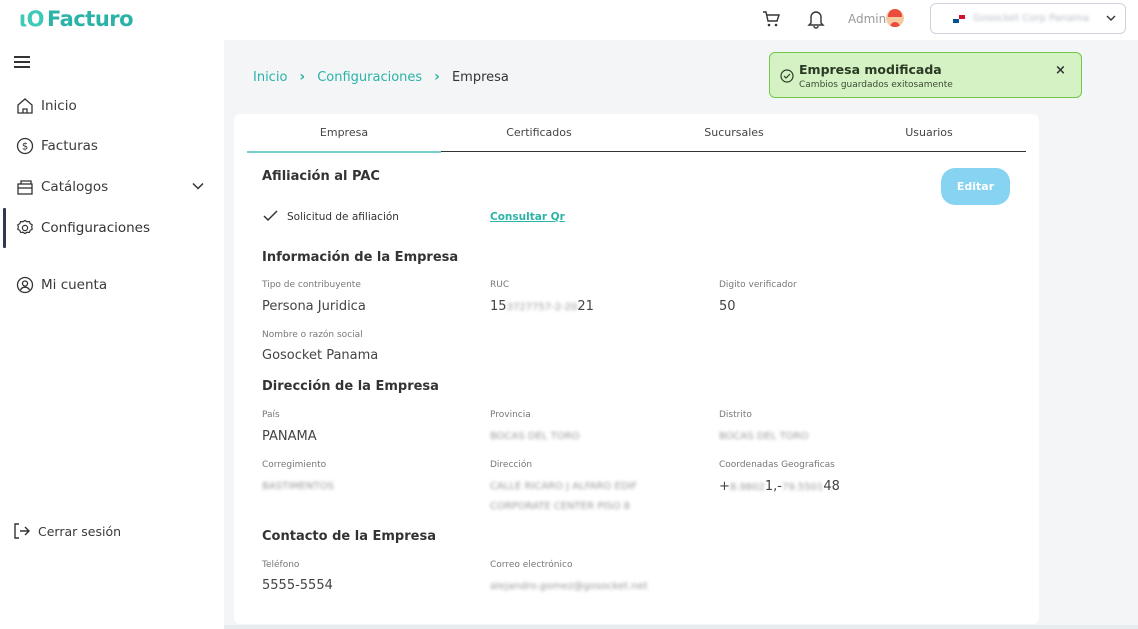 The image size is (1138, 629). I want to click on address-title: Dirección de la Empresa, so click(350, 386).